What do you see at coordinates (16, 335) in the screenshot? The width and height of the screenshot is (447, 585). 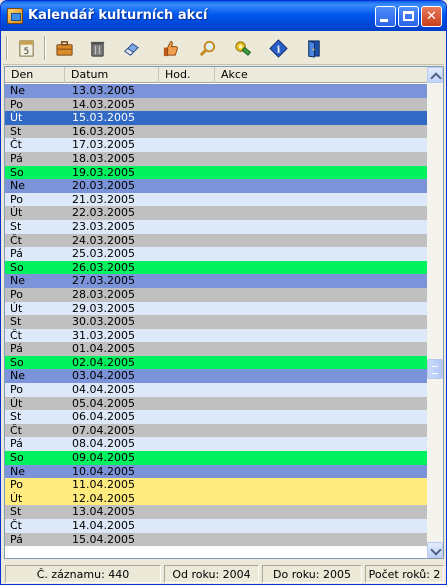 I see `row-day: Čt` at bounding box center [16, 335].